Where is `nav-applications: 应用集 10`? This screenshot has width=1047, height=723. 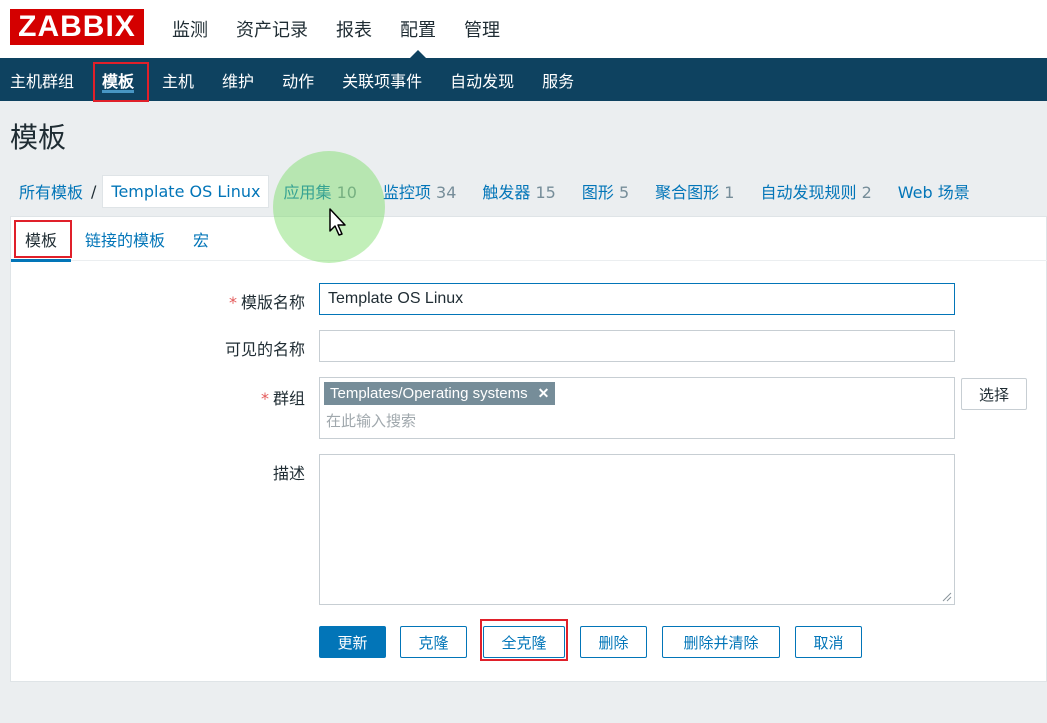 nav-applications: 应用集 10 is located at coordinates (319, 191).